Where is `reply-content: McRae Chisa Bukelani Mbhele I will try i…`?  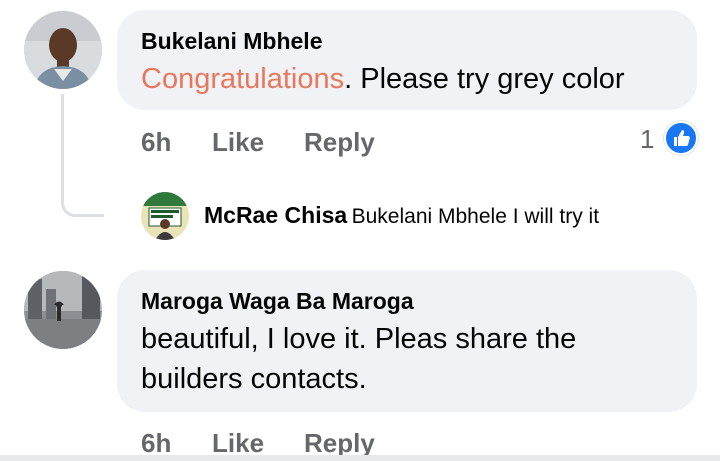
reply-content: McRae Chisa Bukelani Mbhele I will try i… is located at coordinates (401, 215).